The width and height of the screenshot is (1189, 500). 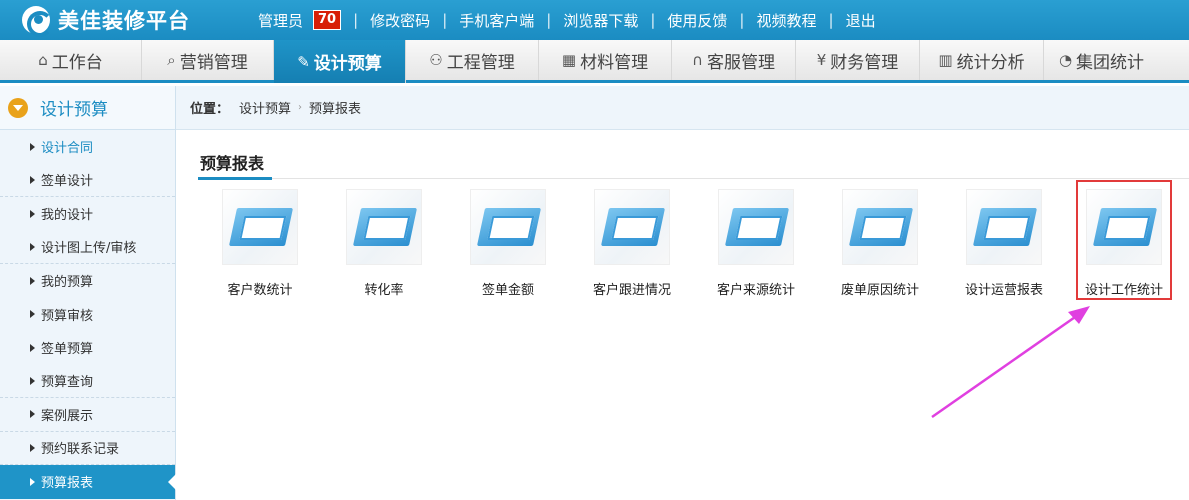 What do you see at coordinates (1079, 315) in the screenshot?
I see `arrow-head` at bounding box center [1079, 315].